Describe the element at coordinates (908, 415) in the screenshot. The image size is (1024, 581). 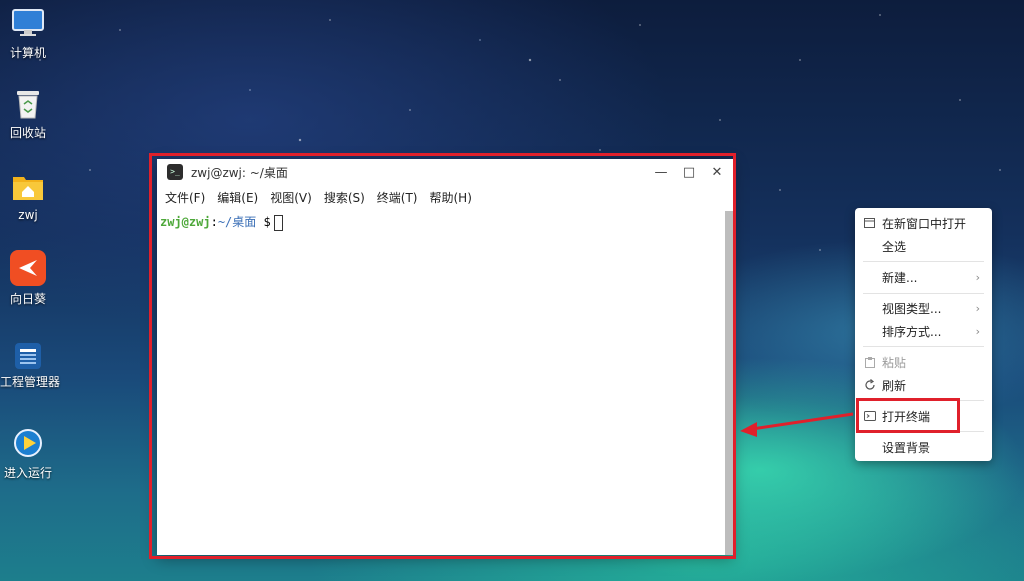
I see `open-terminal-highlight-box` at that location.